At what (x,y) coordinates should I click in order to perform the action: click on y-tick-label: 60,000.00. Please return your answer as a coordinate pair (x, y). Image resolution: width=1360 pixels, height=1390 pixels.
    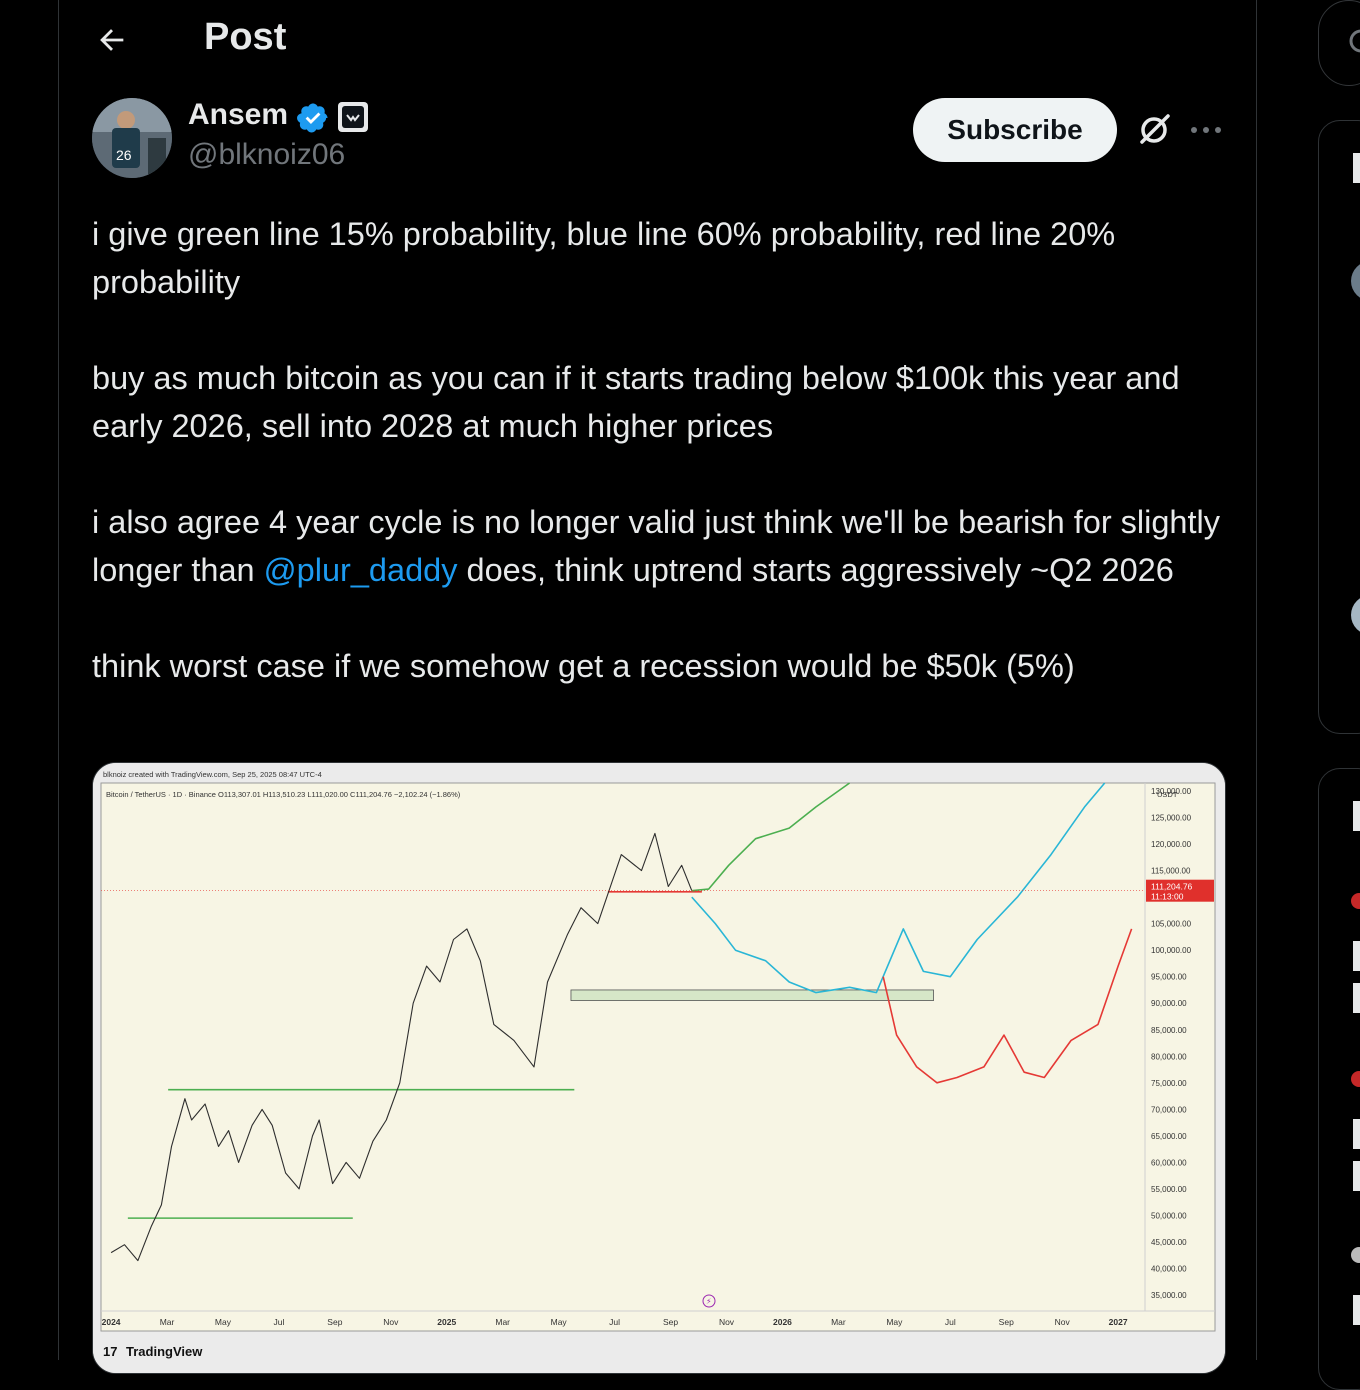
    Looking at the image, I should click on (1169, 1162).